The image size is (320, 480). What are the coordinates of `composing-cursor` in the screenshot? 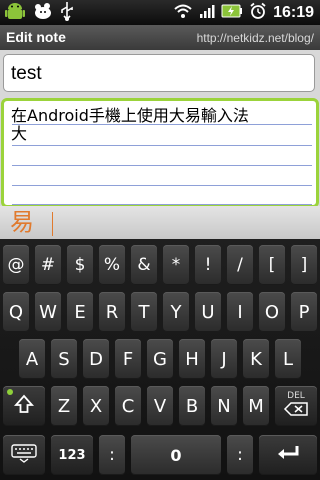 It's located at (52, 224).